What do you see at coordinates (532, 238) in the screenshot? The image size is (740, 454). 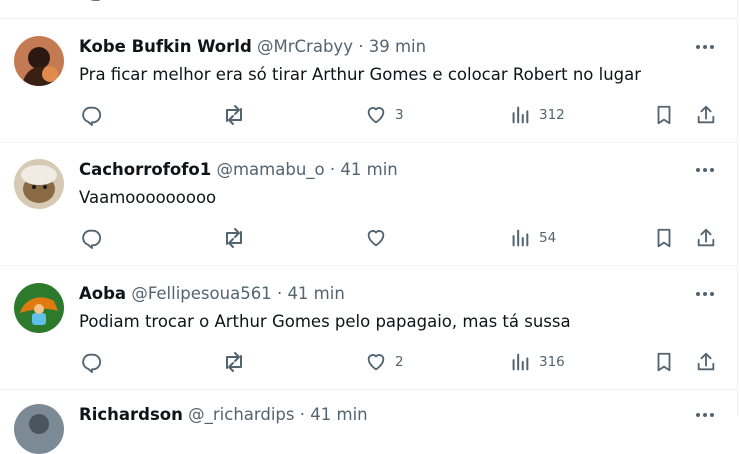 I see `views-button: 54` at bounding box center [532, 238].